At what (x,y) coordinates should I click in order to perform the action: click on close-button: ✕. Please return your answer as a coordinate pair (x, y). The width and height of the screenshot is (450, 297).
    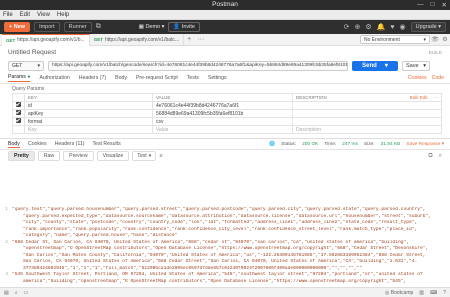
    Looking at the image, I should click on (444, 5).